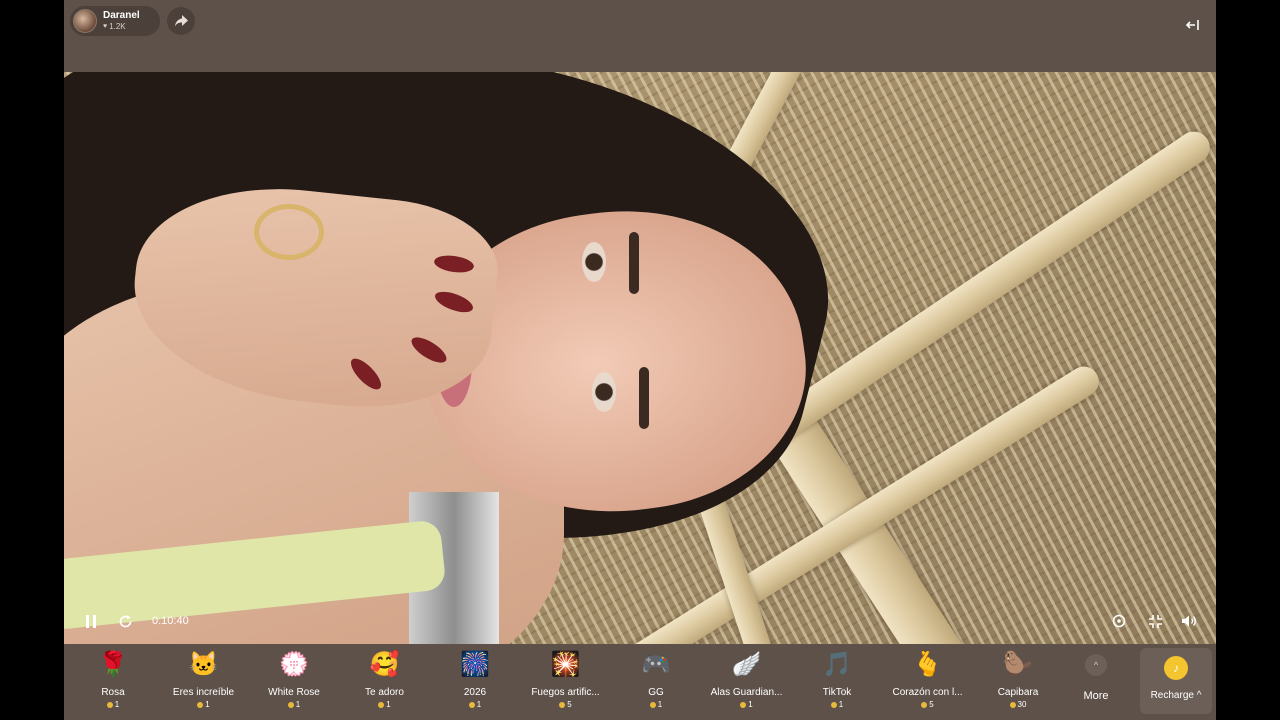 The height and width of the screenshot is (720, 1280). I want to click on gift-price: 30, so click(1018, 704).